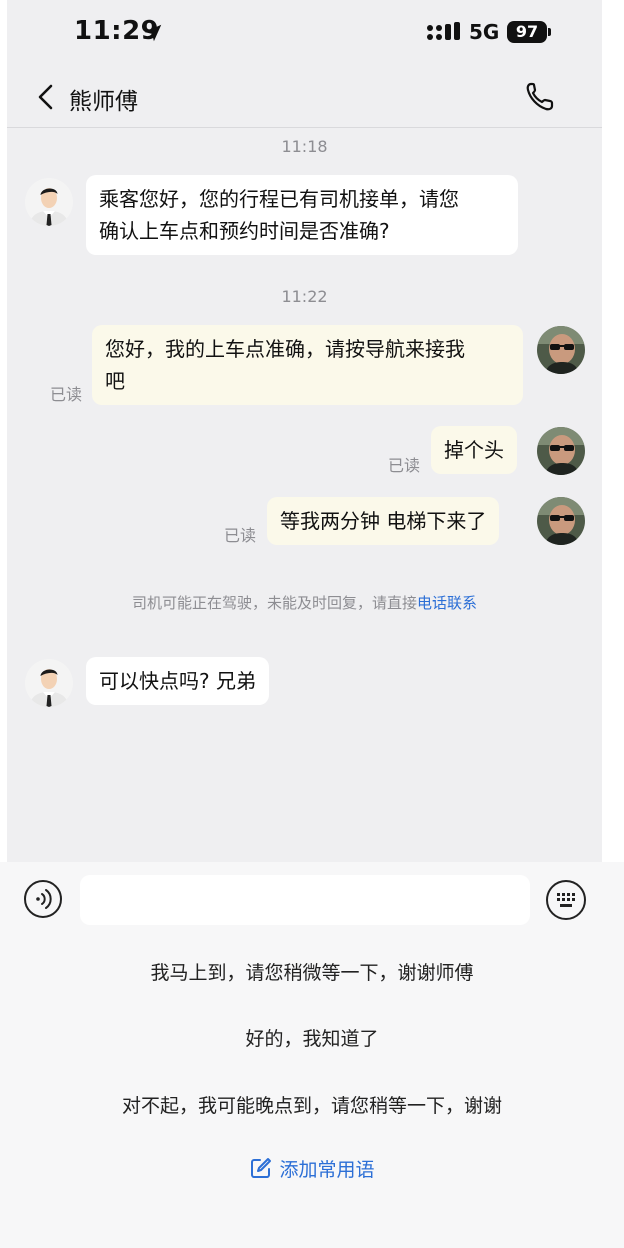 The image size is (624, 1248). I want to click on notice-text: 司机可能正在驾驶，未能及时回复，请直接, so click(274, 603).